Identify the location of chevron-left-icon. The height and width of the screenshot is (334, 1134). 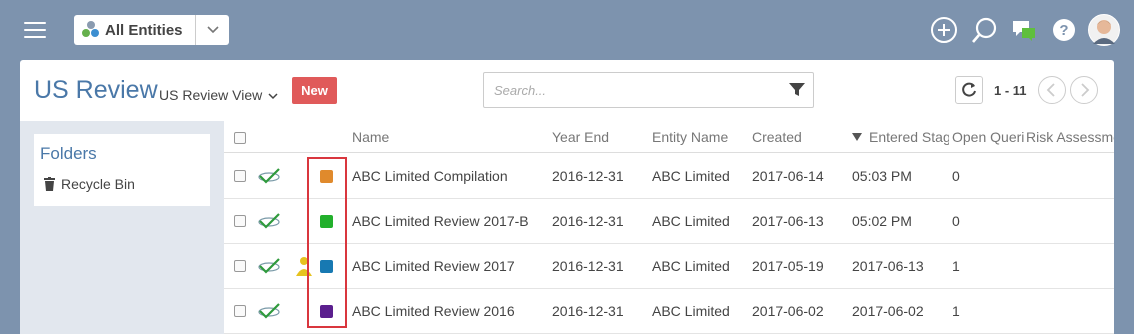
(1050, 90).